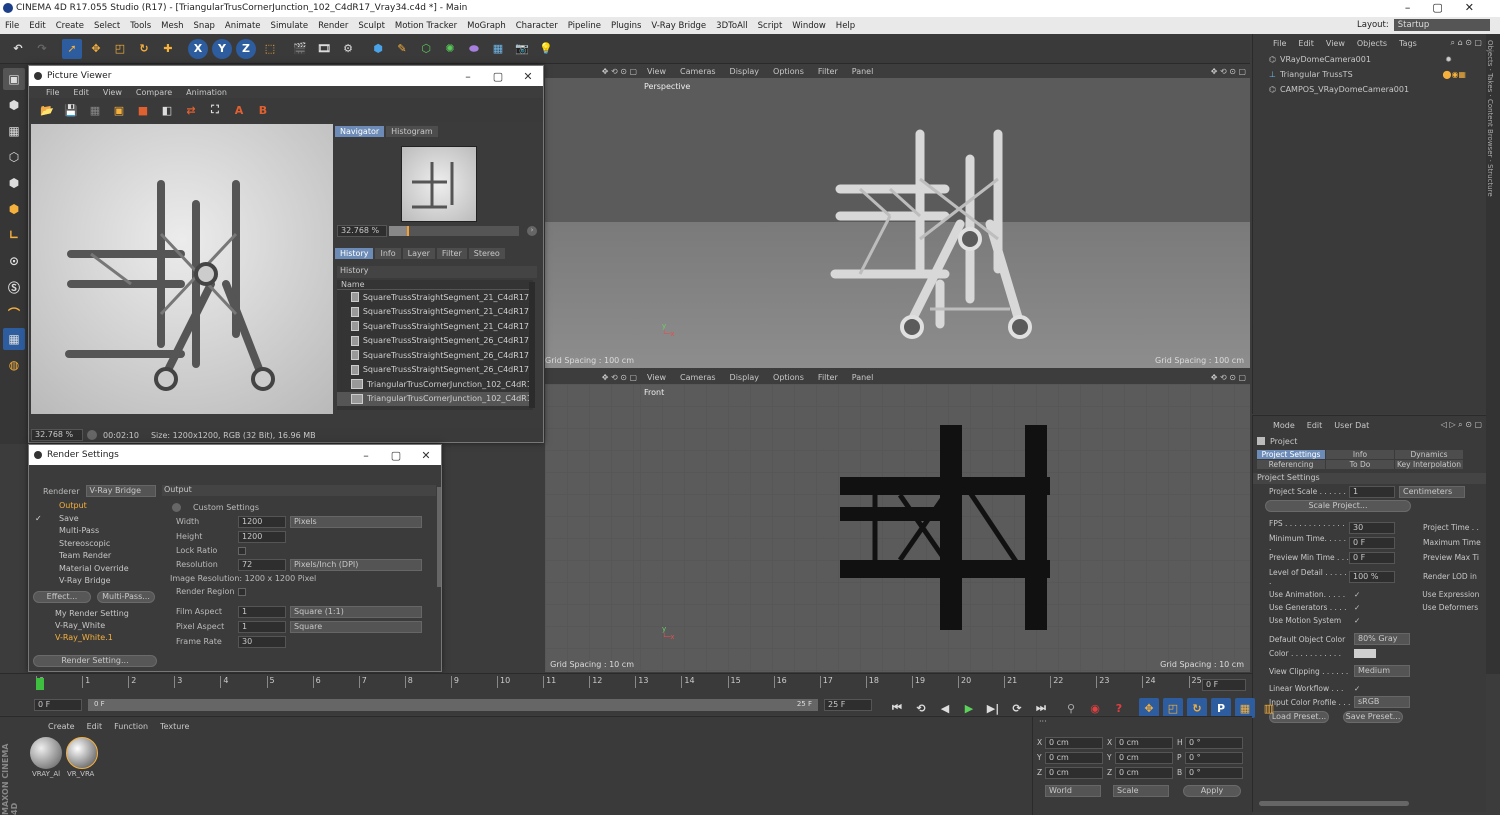 The height and width of the screenshot is (815, 1500). What do you see at coordinates (435, 370) in the screenshot?
I see `list-item: SquareTrussStraightSegment_26_C4dR17_` at bounding box center [435, 370].